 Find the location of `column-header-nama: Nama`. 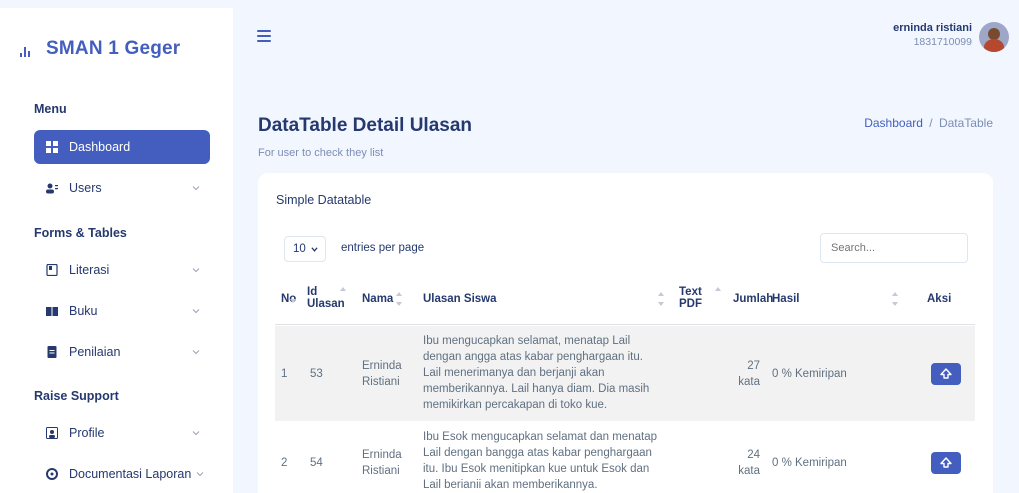

column-header-nama: Nama is located at coordinates (377, 299).